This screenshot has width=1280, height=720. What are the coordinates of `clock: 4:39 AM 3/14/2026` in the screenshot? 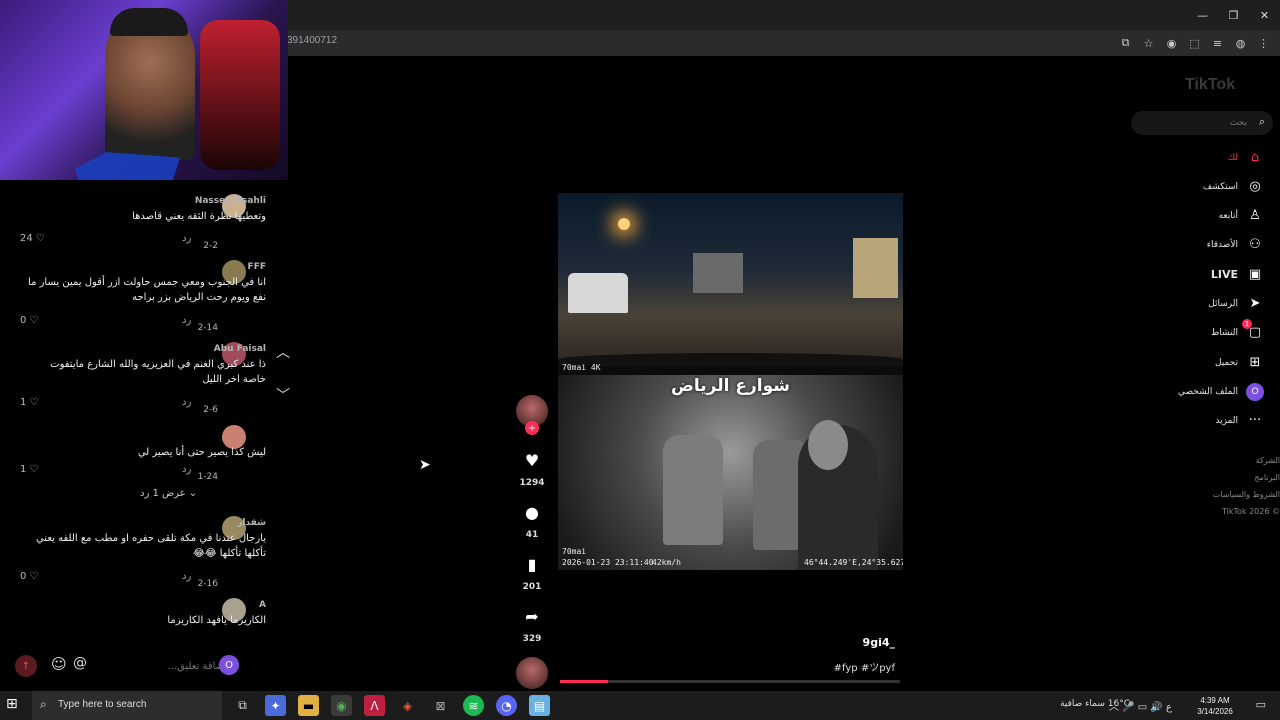 It's located at (1215, 706).